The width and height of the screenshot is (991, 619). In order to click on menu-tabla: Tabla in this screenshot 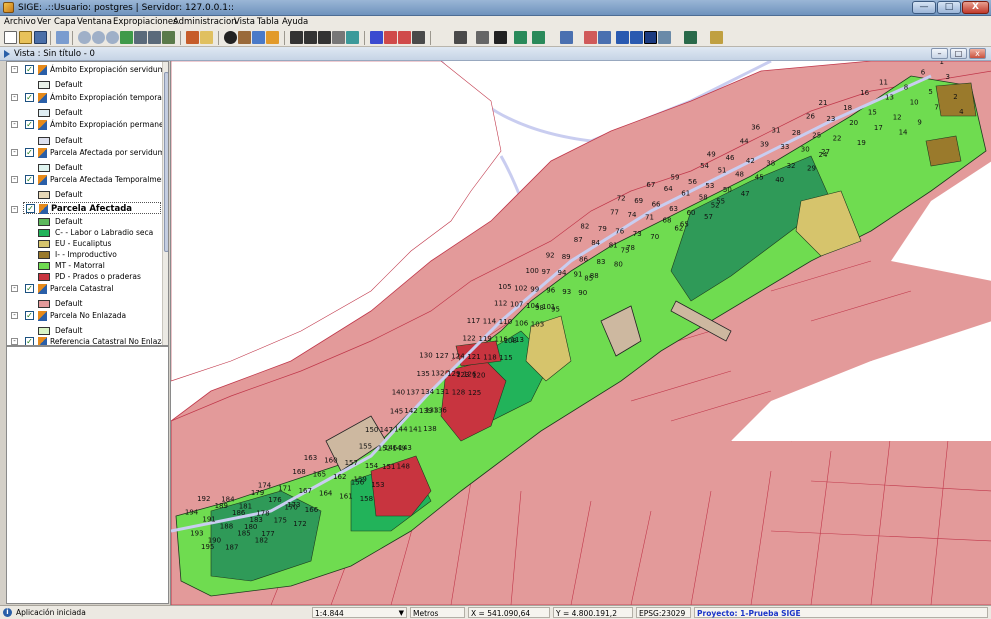, I will do `click(268, 22)`.